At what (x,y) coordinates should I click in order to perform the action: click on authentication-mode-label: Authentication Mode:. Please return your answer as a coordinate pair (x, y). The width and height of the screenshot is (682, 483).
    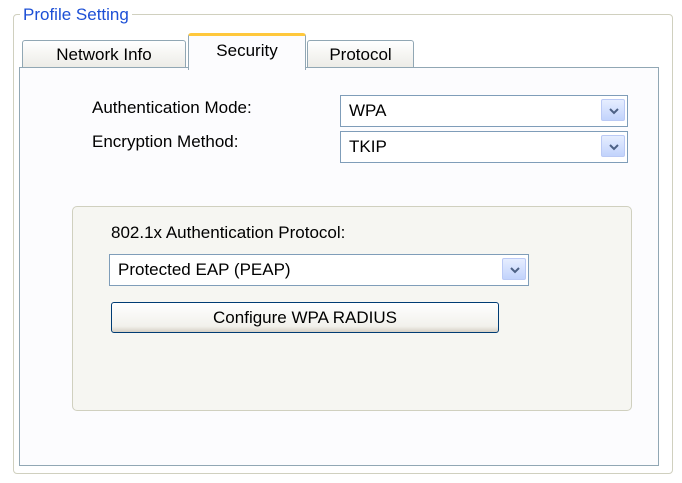
    Looking at the image, I should click on (172, 107).